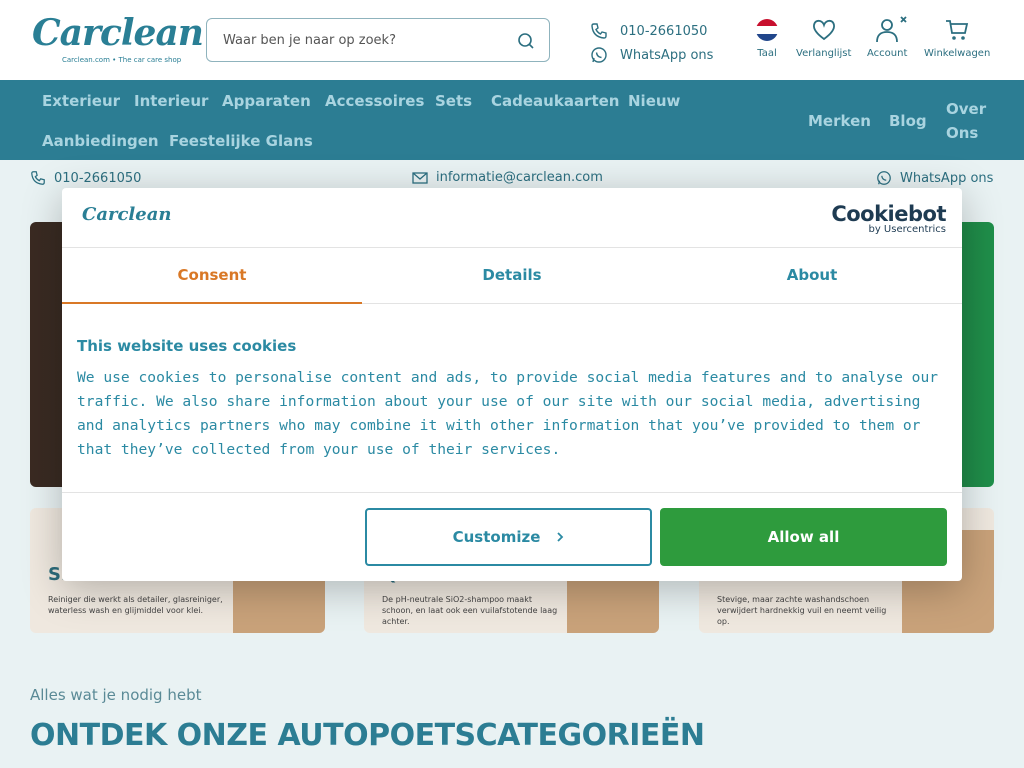 The height and width of the screenshot is (768, 1024). Describe the element at coordinates (187, 346) in the screenshot. I see `dialog-title: This website uses cookies` at that location.